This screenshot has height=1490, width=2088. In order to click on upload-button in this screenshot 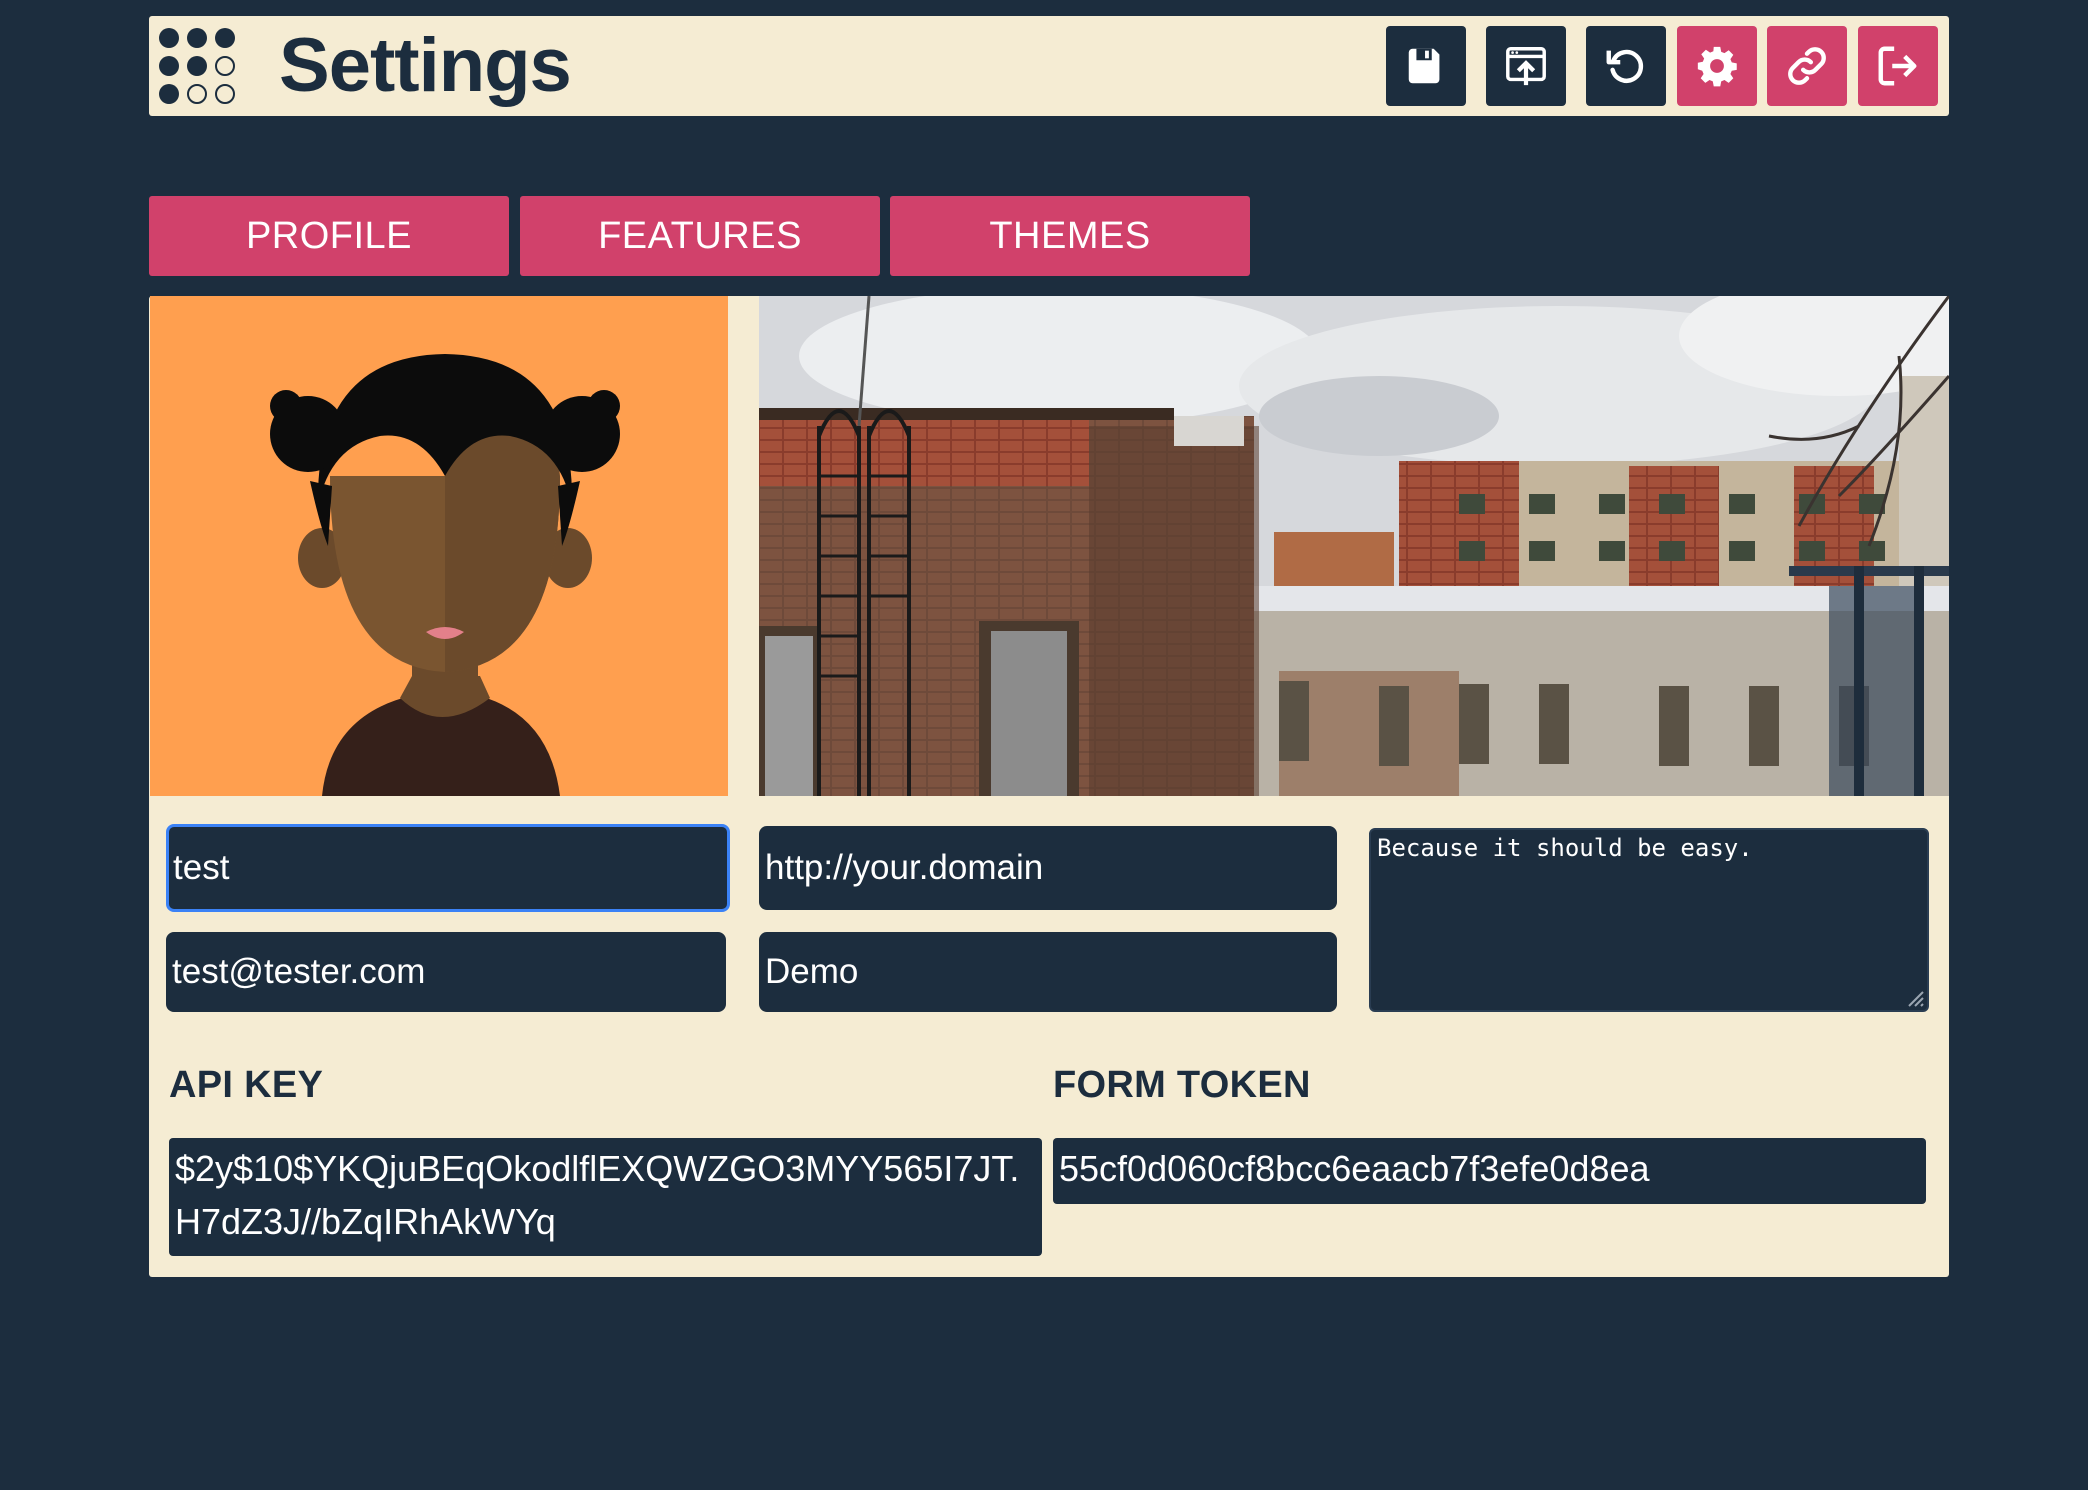, I will do `click(1526, 66)`.